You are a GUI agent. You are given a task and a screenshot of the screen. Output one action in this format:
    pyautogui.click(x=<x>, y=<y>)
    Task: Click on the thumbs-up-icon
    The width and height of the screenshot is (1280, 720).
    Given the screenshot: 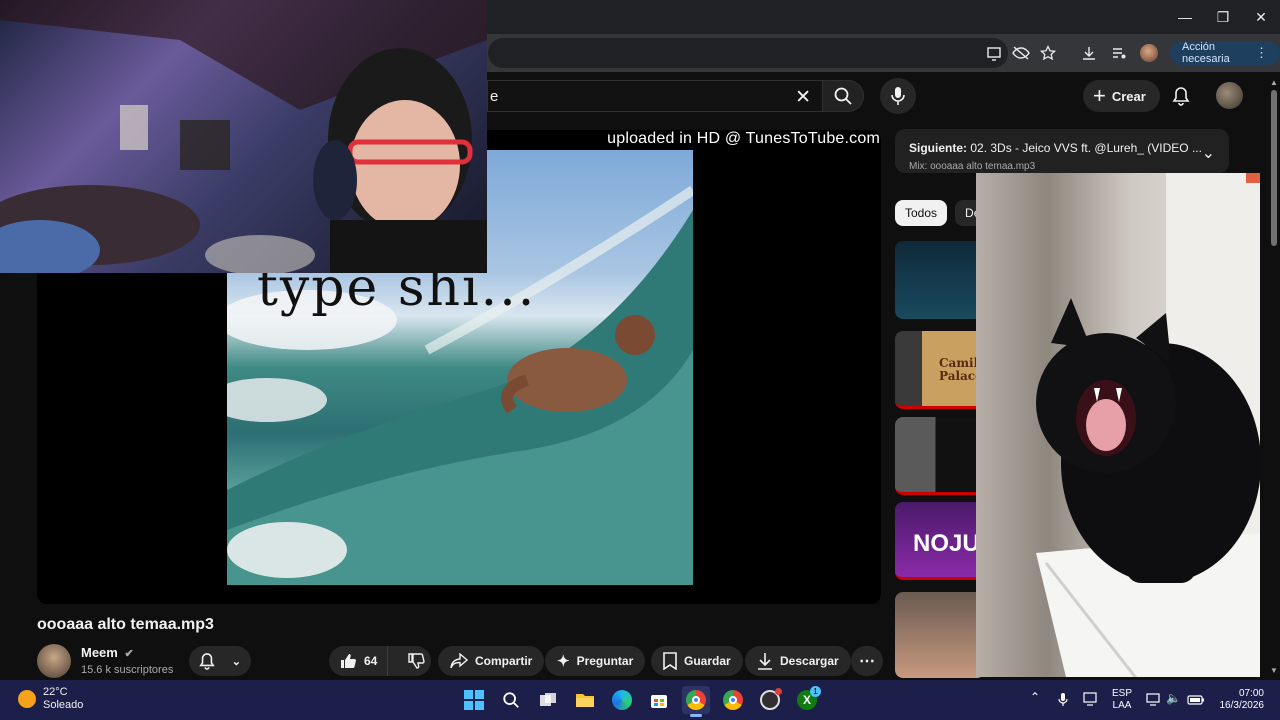 What is the action you would take?
    pyautogui.click(x=348, y=661)
    